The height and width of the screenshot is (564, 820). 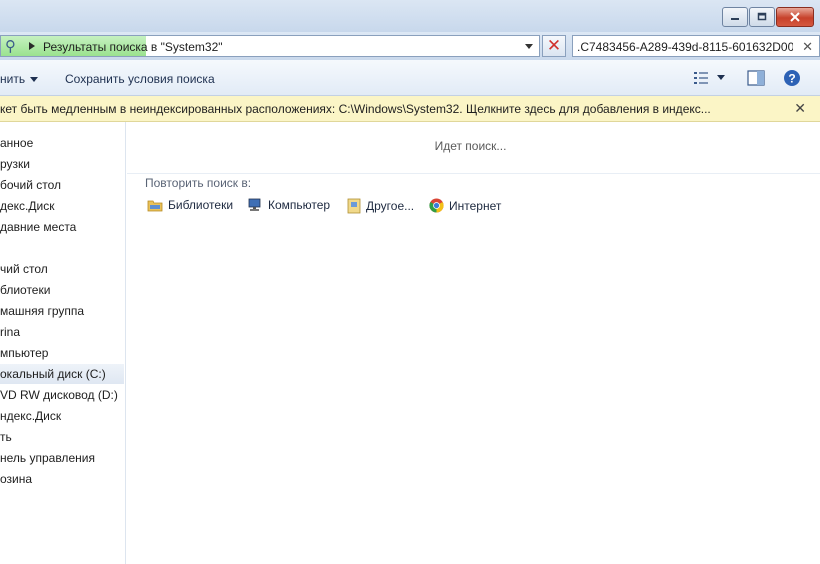 What do you see at coordinates (529, 46) in the screenshot?
I see `address-history-dropdown-icon` at bounding box center [529, 46].